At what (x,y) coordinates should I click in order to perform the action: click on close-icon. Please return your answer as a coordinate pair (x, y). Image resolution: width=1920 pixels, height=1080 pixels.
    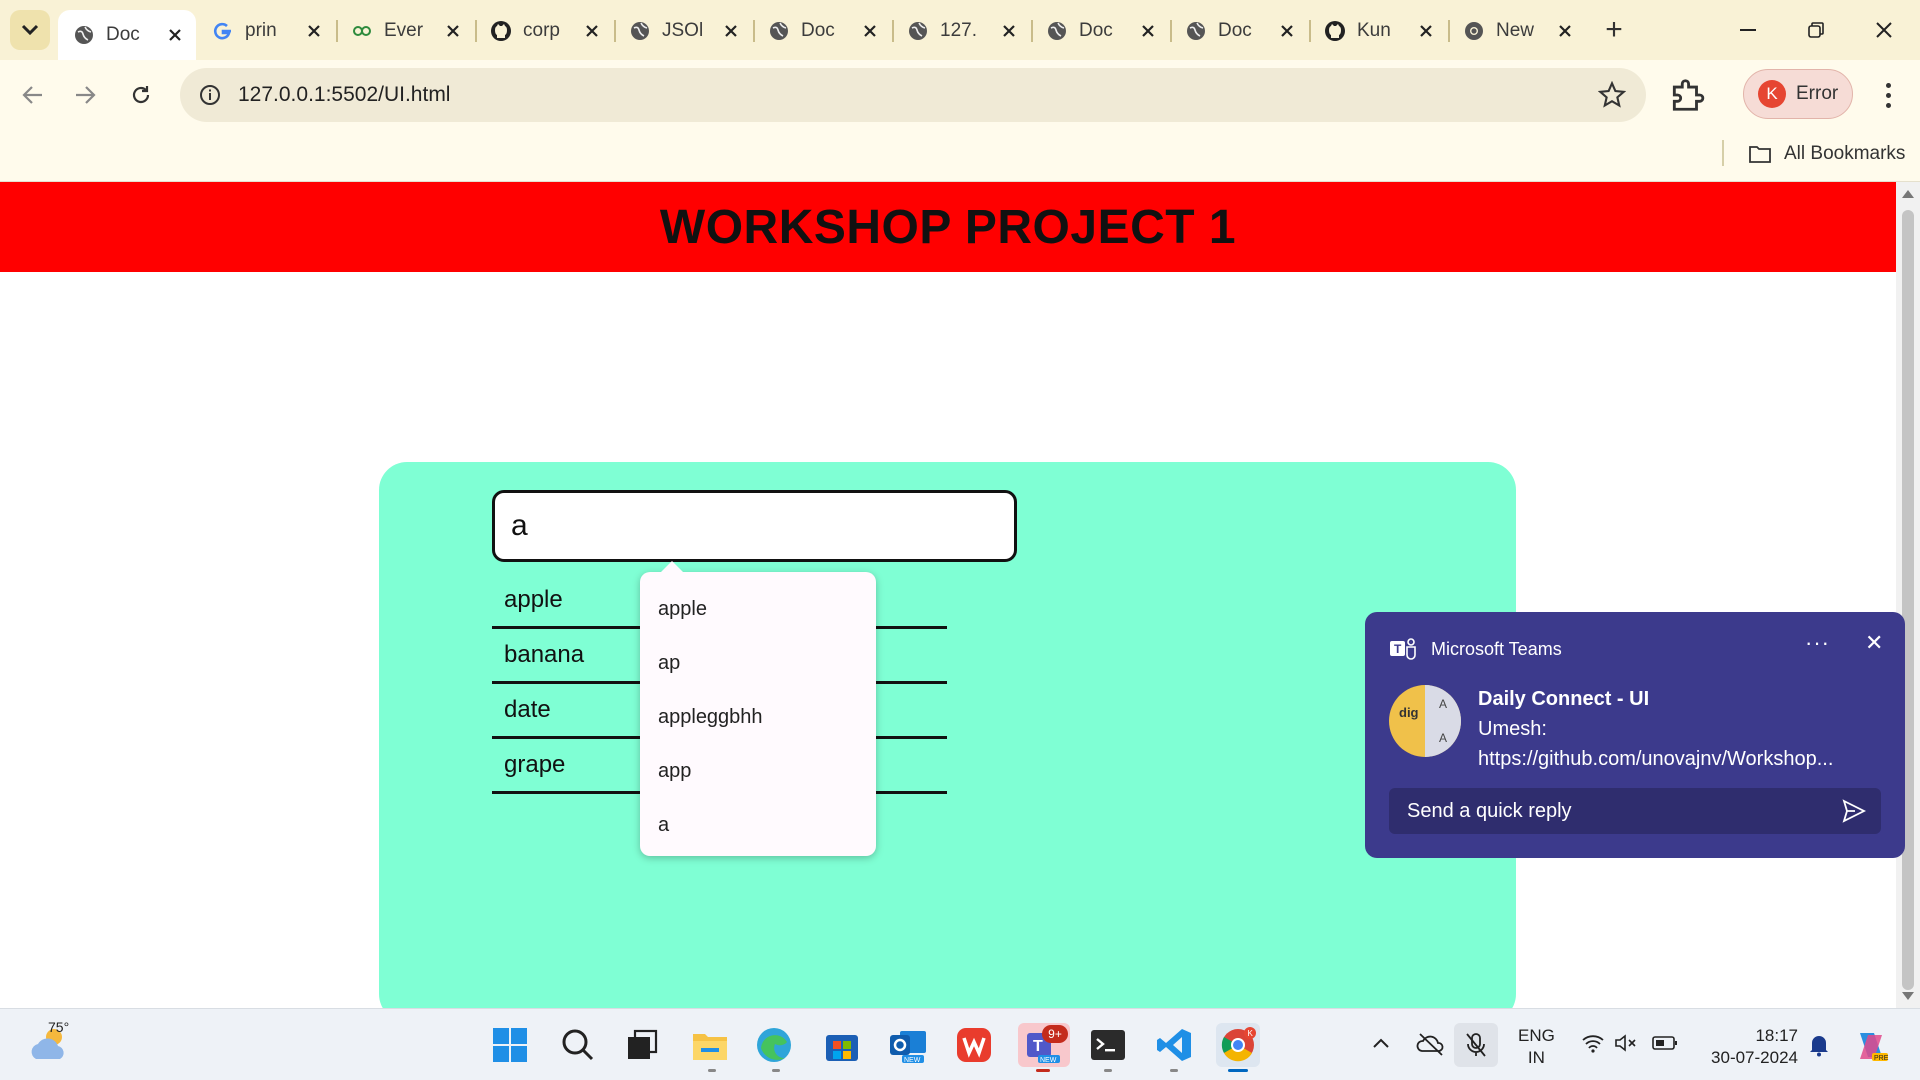
    Looking at the image, I should click on (1884, 30).